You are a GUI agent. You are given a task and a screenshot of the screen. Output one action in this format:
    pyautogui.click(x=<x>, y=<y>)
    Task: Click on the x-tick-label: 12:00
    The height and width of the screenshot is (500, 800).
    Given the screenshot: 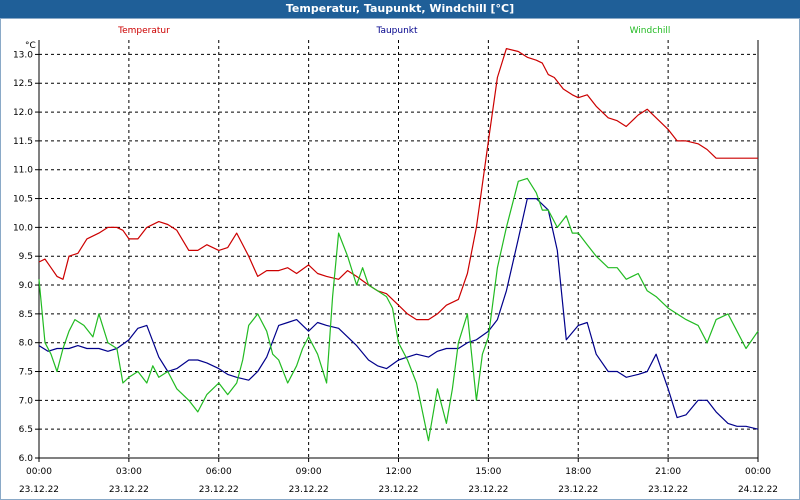 What is the action you would take?
    pyautogui.click(x=399, y=472)
    